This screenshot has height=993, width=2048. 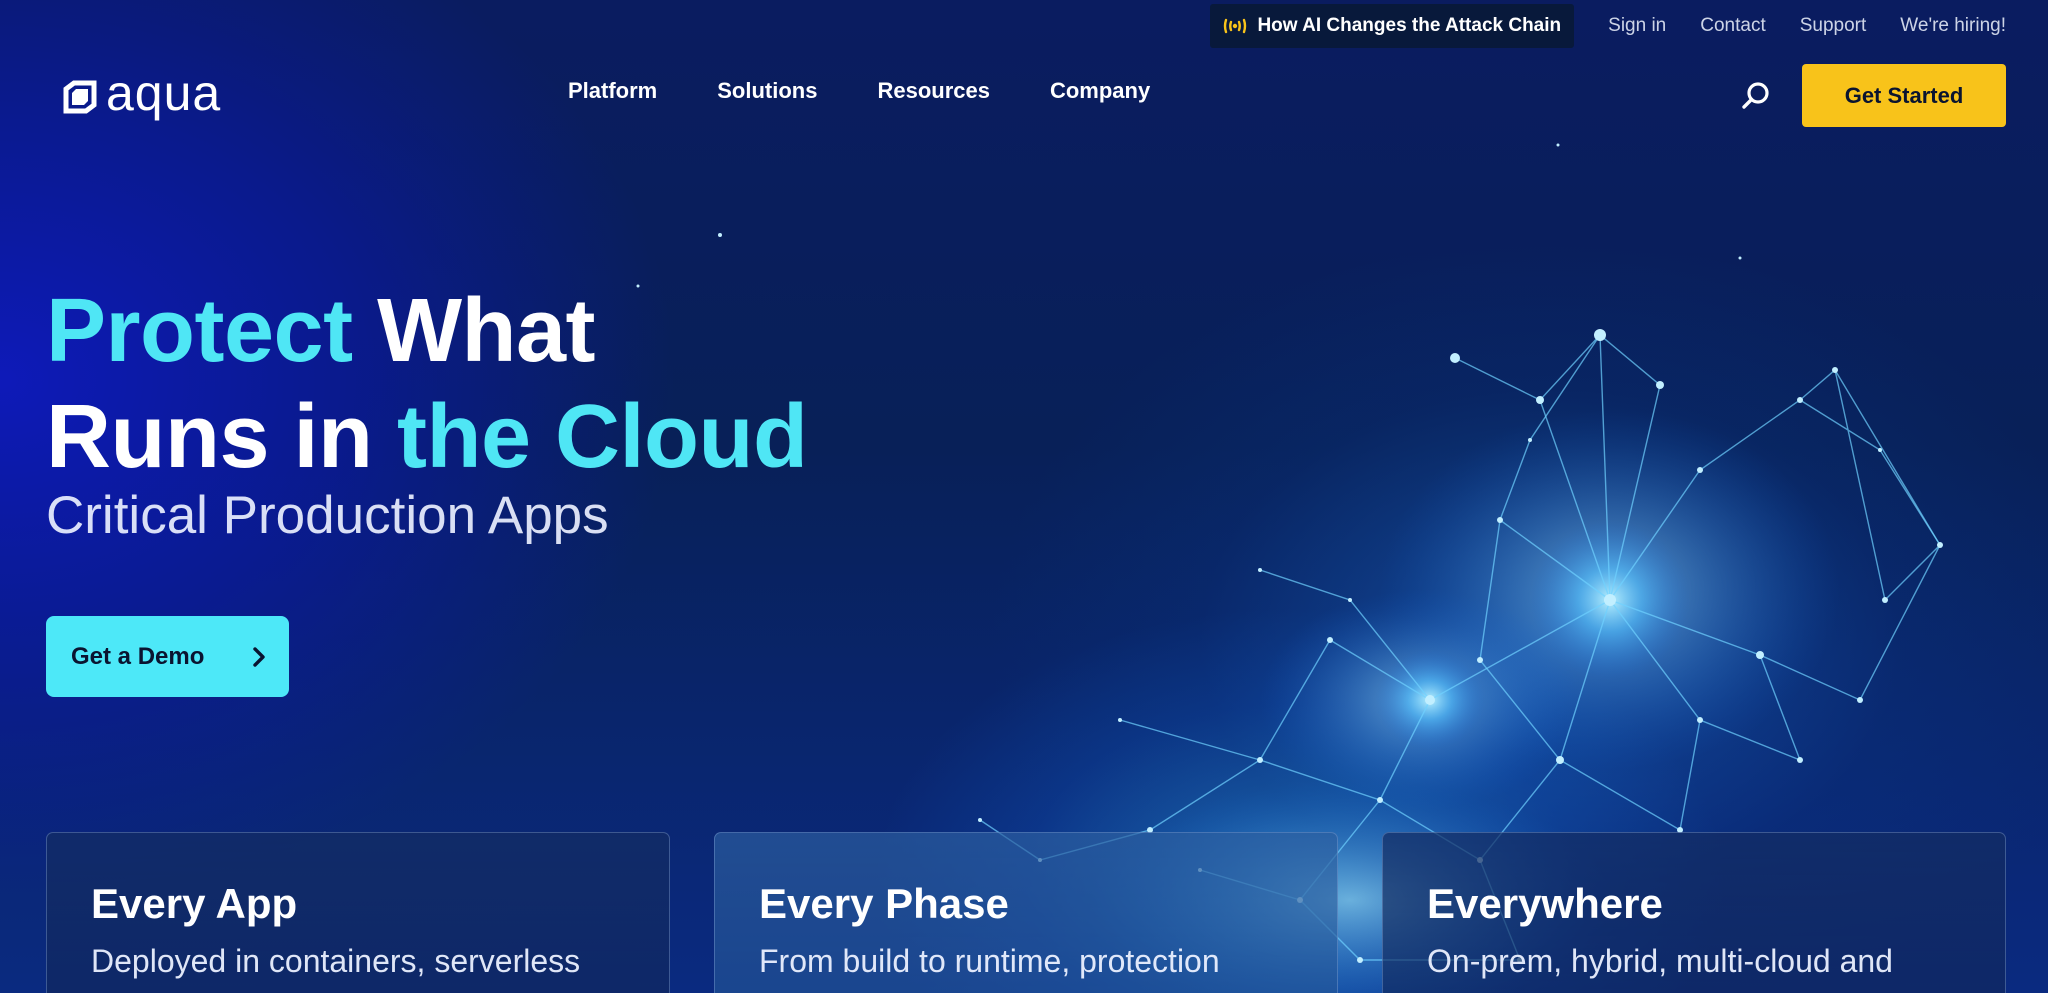 I want to click on support-link: Support, so click(x=1833, y=26).